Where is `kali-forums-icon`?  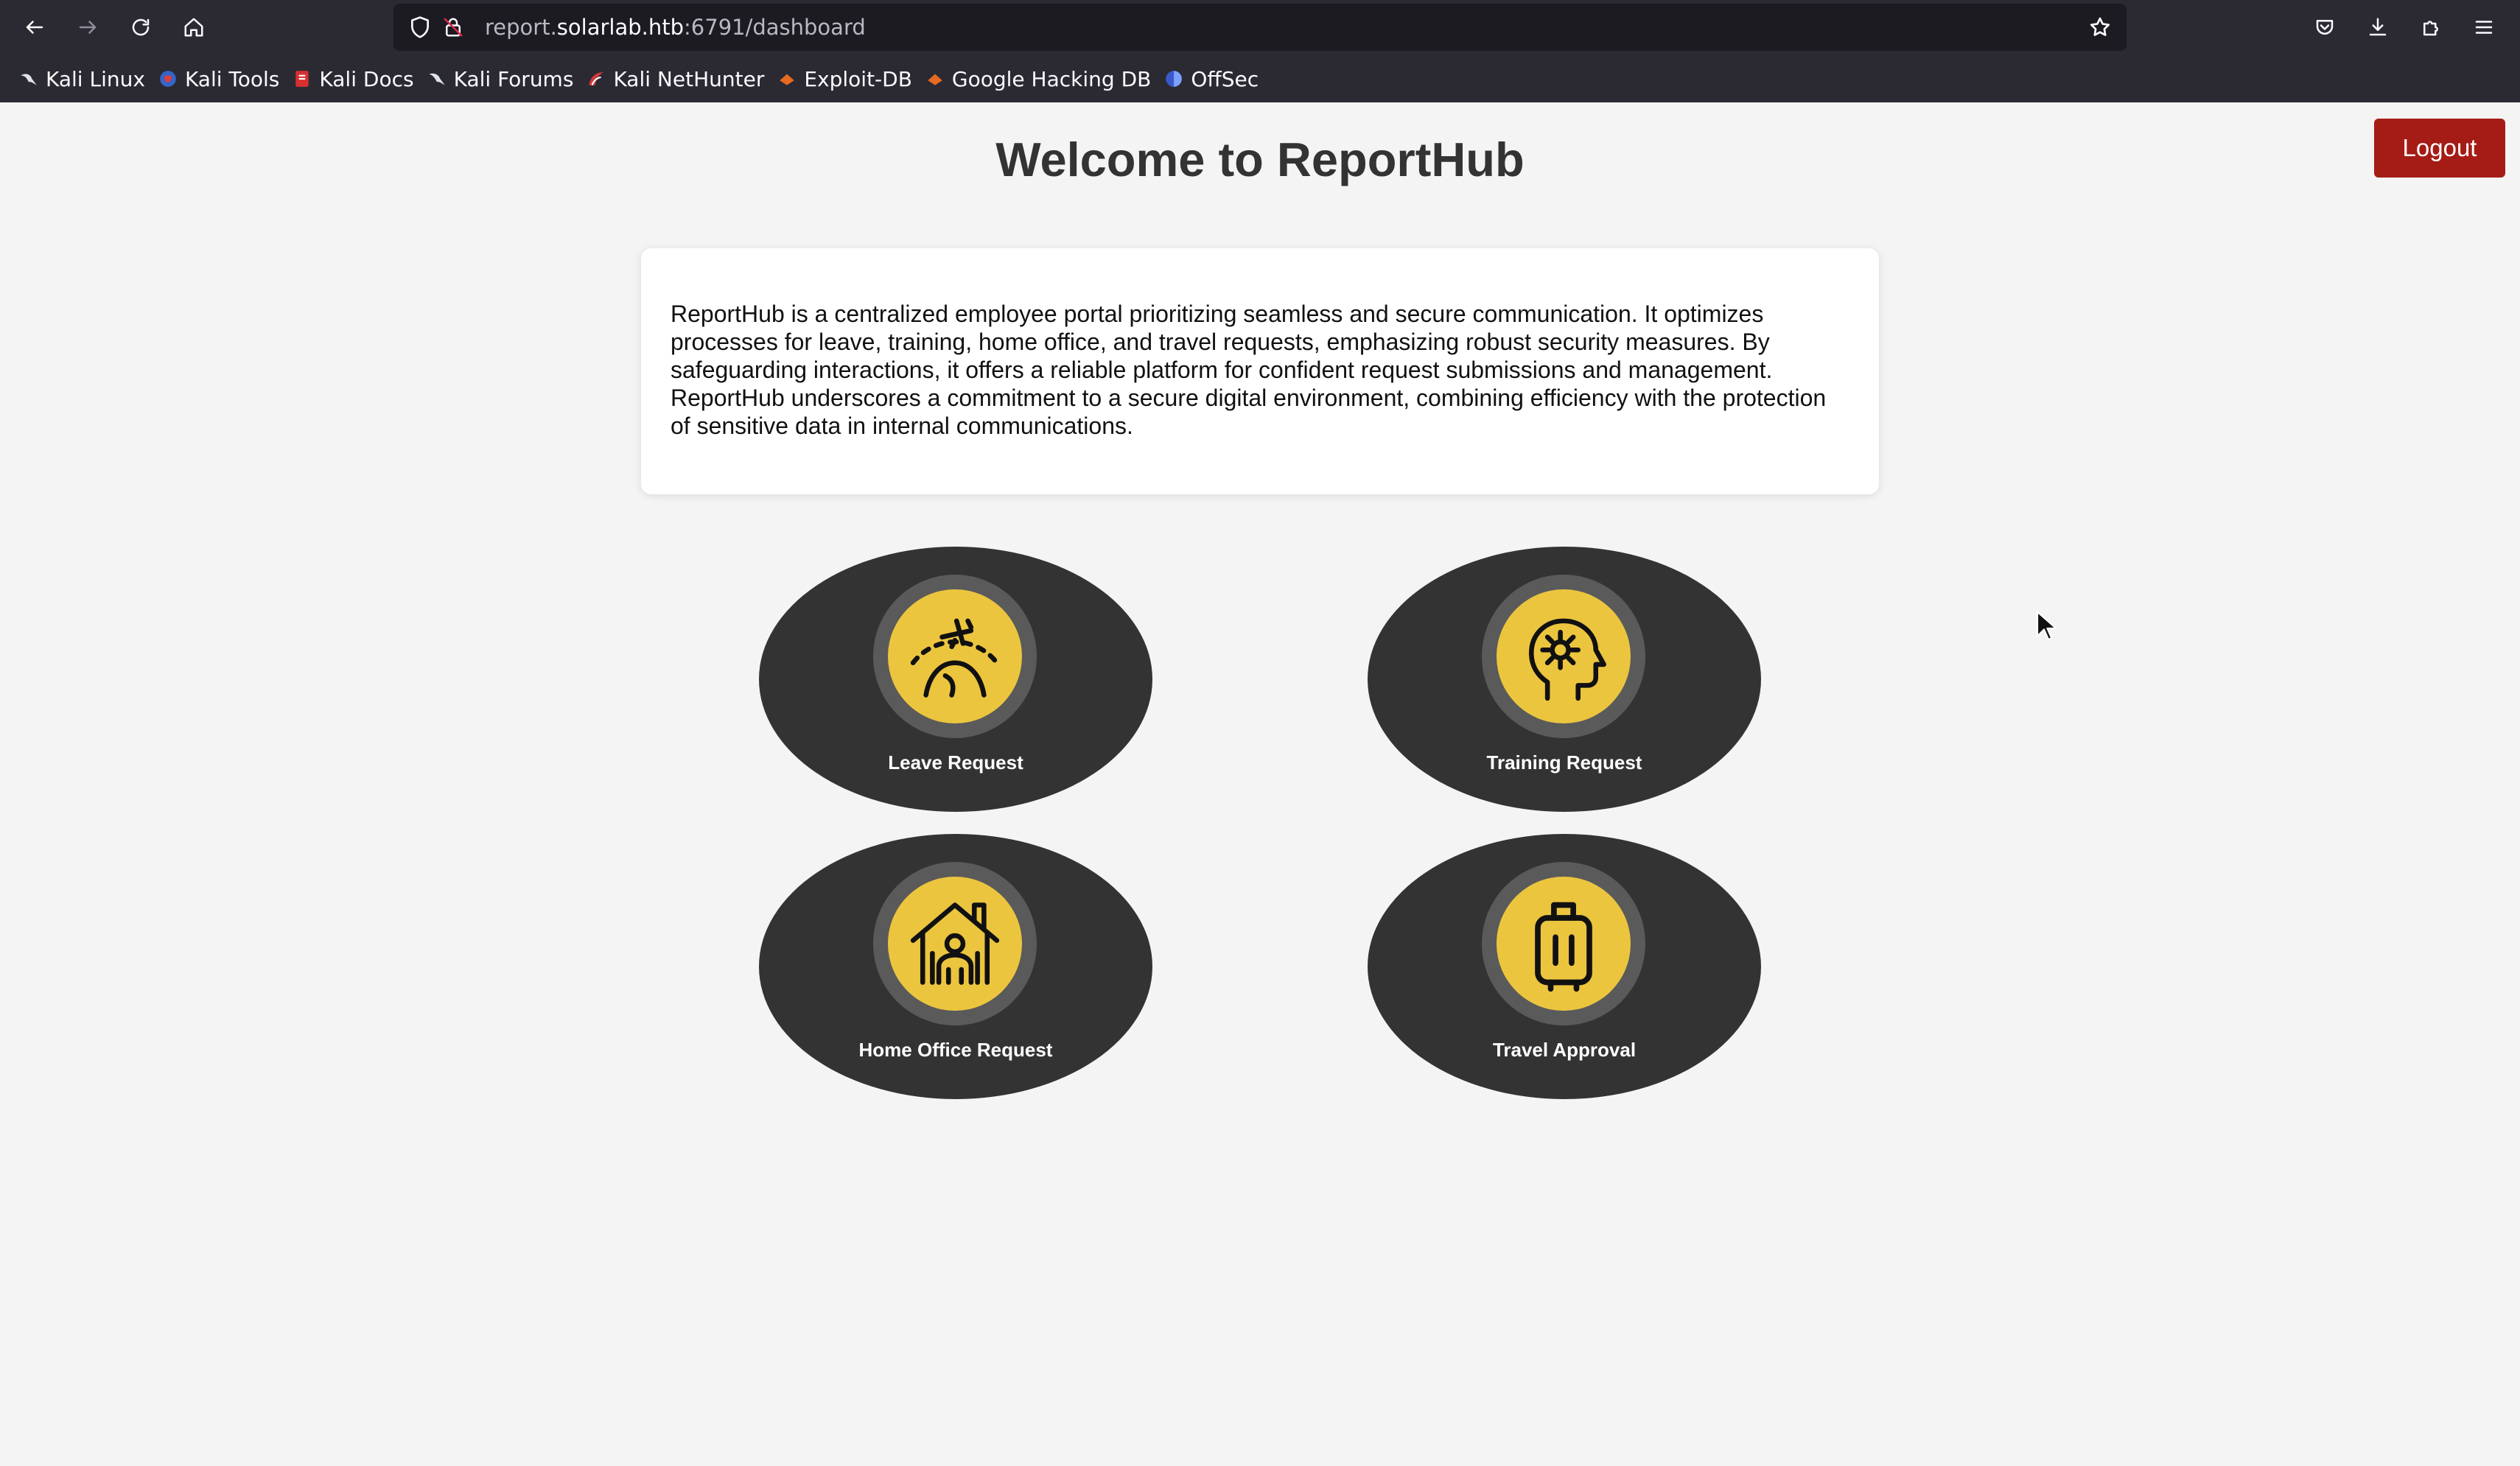 kali-forums-icon is located at coordinates (437, 79).